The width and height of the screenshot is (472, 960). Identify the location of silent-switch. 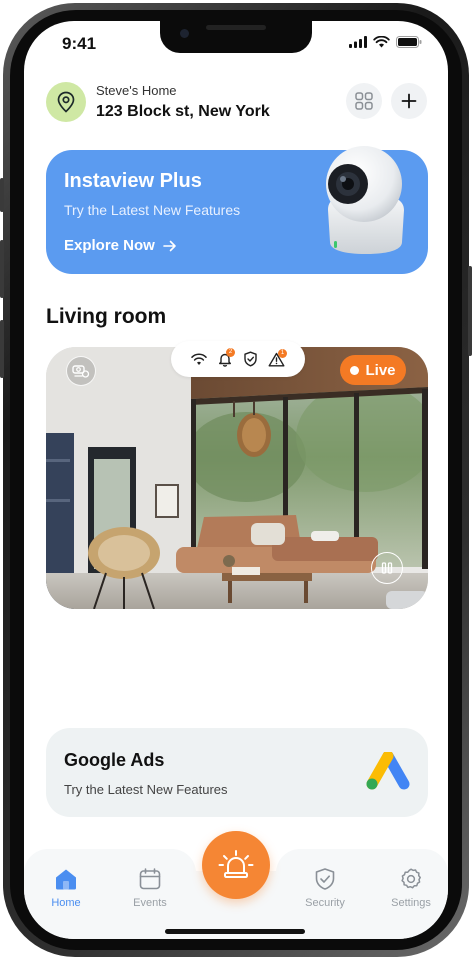
(2, 349).